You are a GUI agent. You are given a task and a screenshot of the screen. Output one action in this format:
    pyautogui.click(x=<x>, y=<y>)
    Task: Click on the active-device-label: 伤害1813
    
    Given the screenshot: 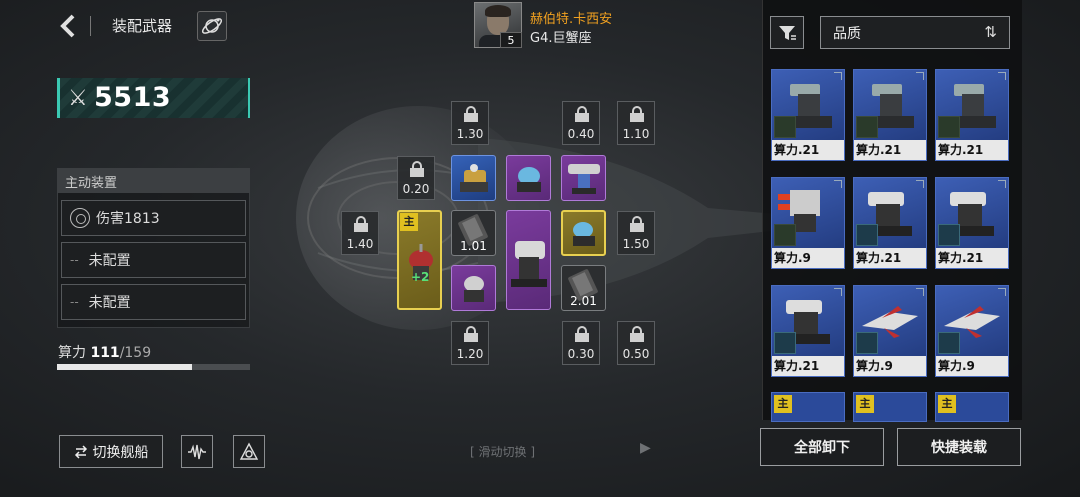 What is the action you would take?
    pyautogui.click(x=128, y=219)
    